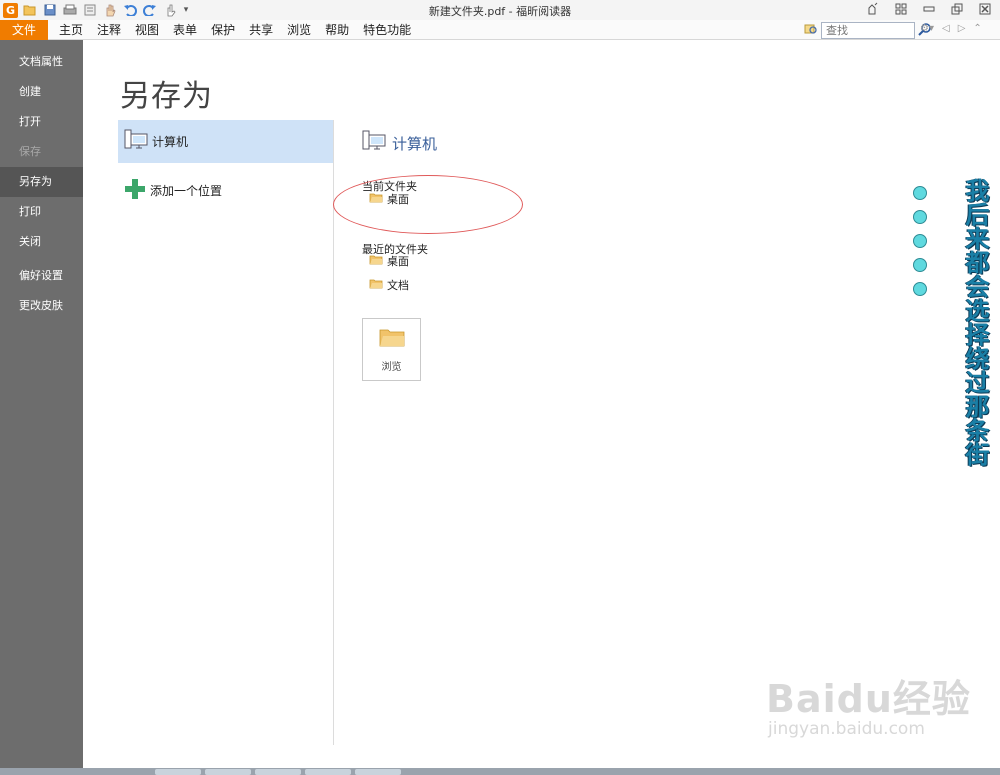 Image resolution: width=1000 pixels, height=775 pixels. Describe the element at coordinates (41, 276) in the screenshot. I see `sidebar-item-preferences: 偏好设置` at that location.